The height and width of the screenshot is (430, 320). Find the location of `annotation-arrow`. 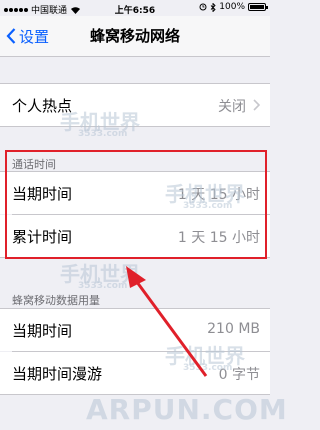

annotation-arrow is located at coordinates (167, 321).